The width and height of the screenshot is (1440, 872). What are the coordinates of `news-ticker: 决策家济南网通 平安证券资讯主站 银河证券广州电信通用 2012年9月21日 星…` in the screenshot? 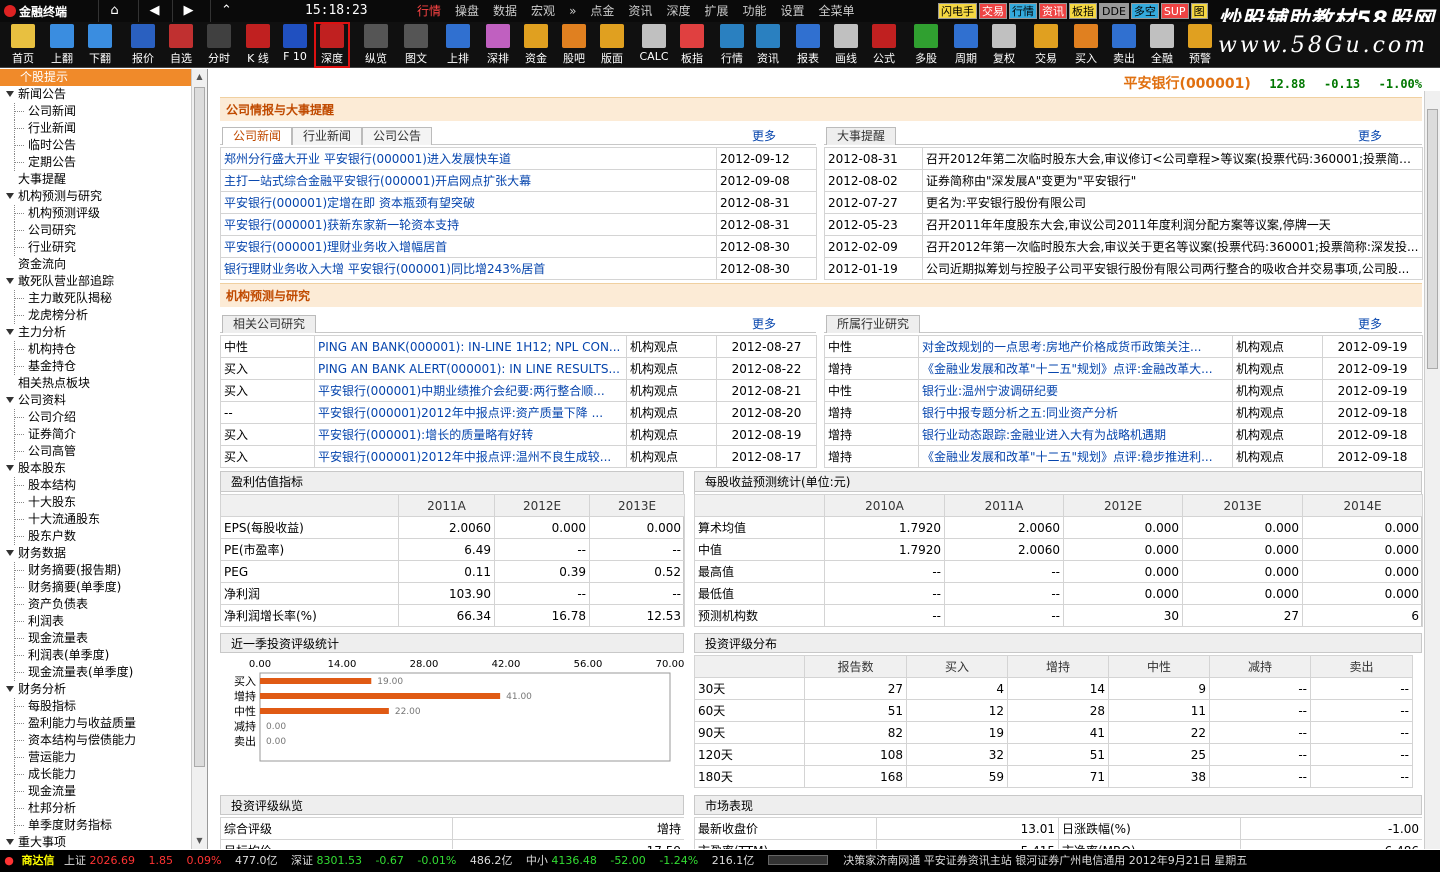 It's located at (1045, 861).